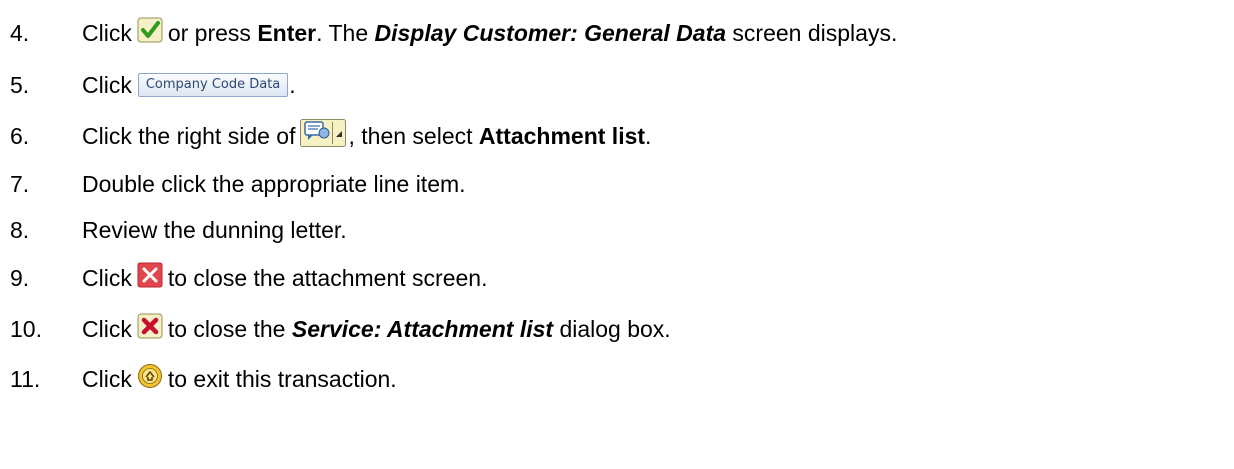 The height and width of the screenshot is (469, 1234). Describe the element at coordinates (550, 32) in the screenshot. I see `screen-name: Display Customer: General Data` at that location.